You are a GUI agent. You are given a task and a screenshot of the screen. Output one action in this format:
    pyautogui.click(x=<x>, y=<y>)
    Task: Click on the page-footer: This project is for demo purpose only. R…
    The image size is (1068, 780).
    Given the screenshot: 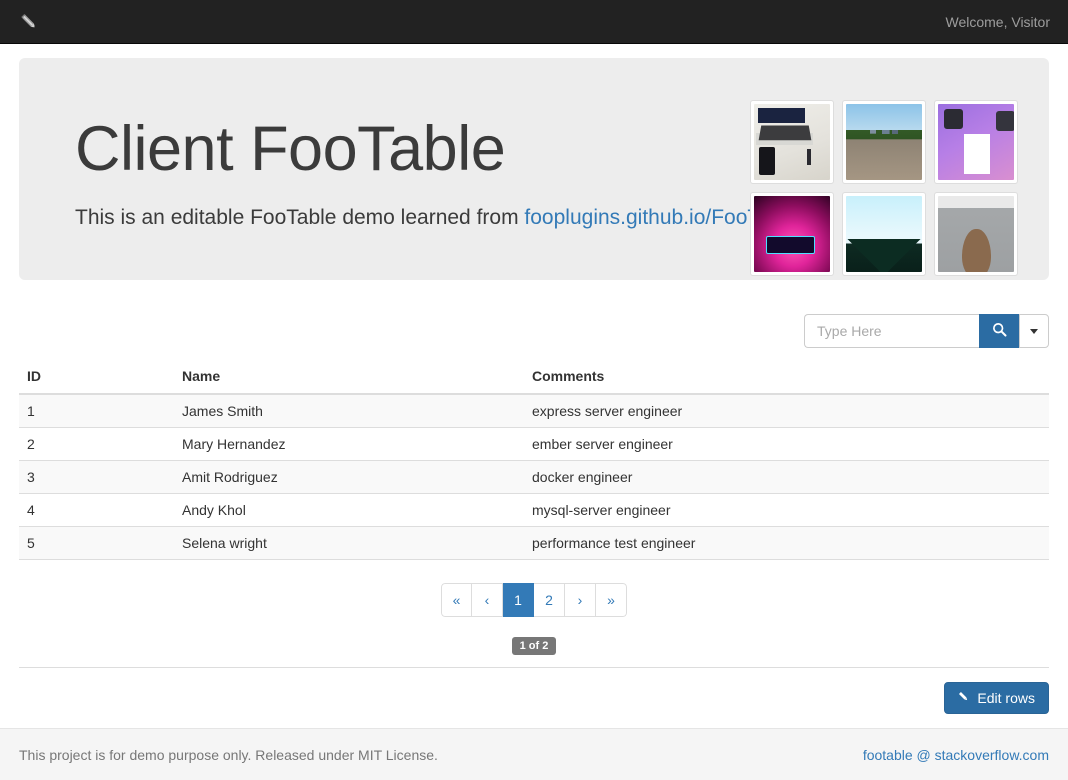 What is the action you would take?
    pyautogui.click(x=534, y=754)
    